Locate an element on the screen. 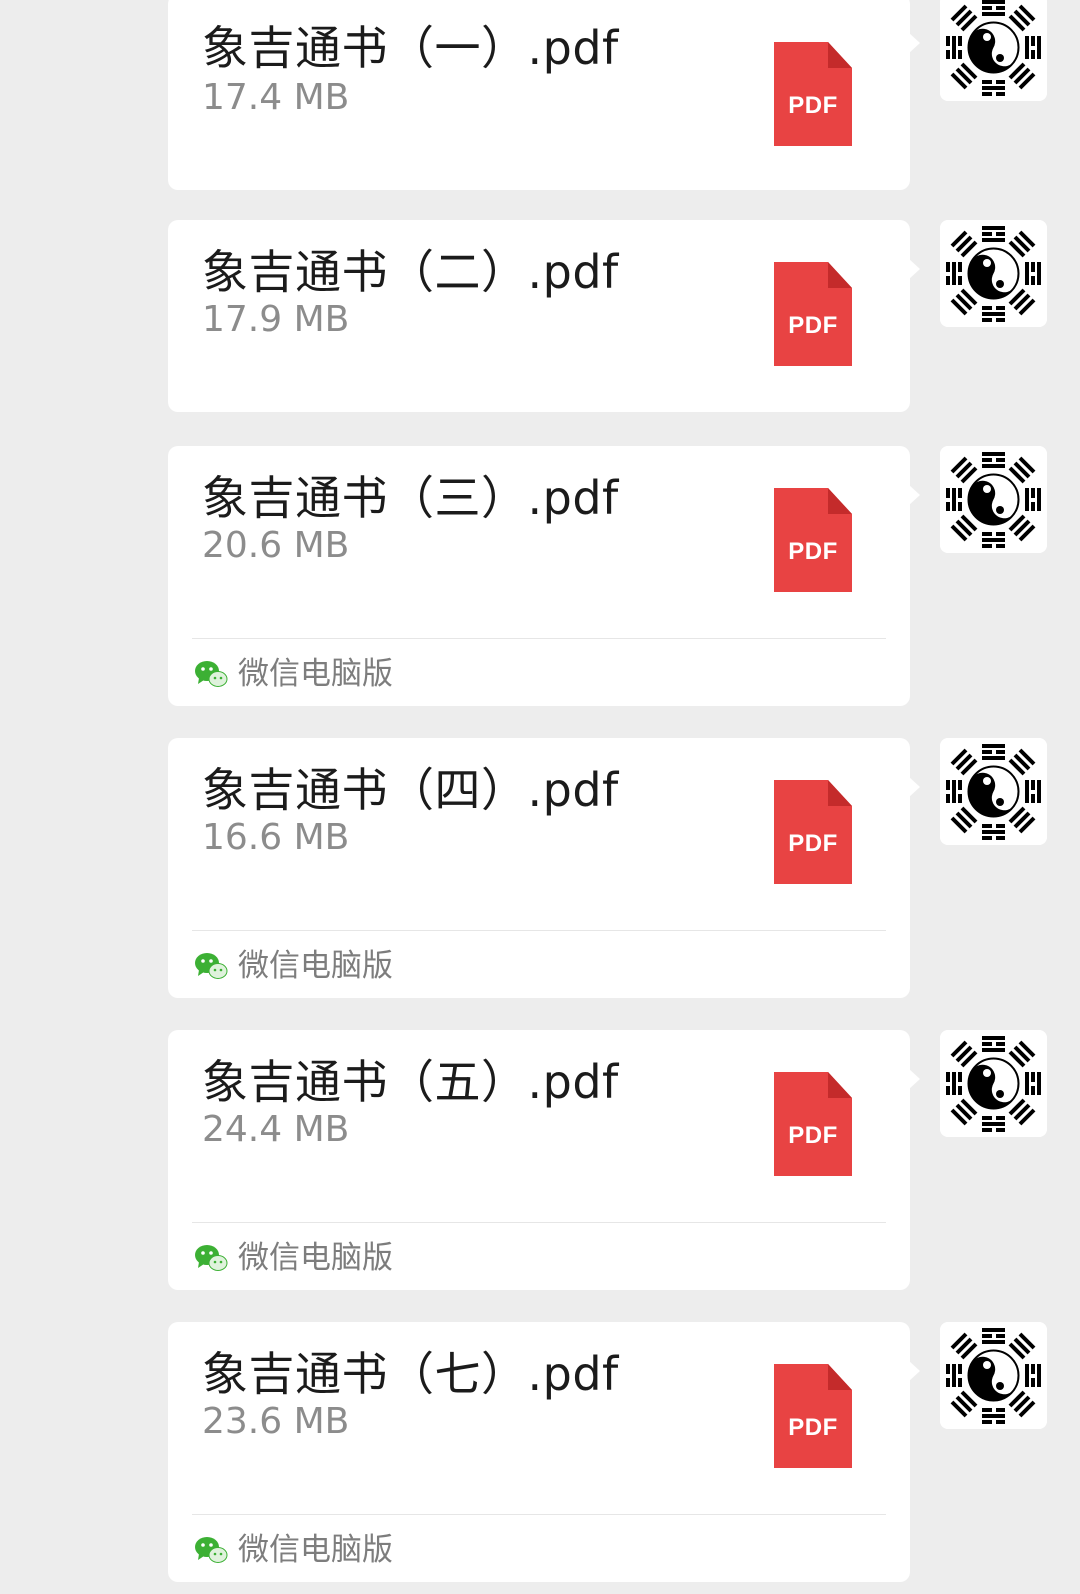 This screenshot has height=1594, width=1080. file-name: 象吉通书（一）.pdf is located at coordinates (410, 48).